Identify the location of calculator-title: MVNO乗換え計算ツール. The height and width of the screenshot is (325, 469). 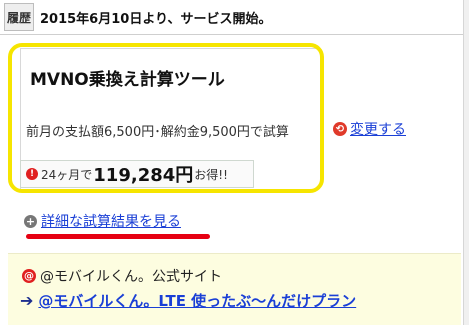
(127, 80).